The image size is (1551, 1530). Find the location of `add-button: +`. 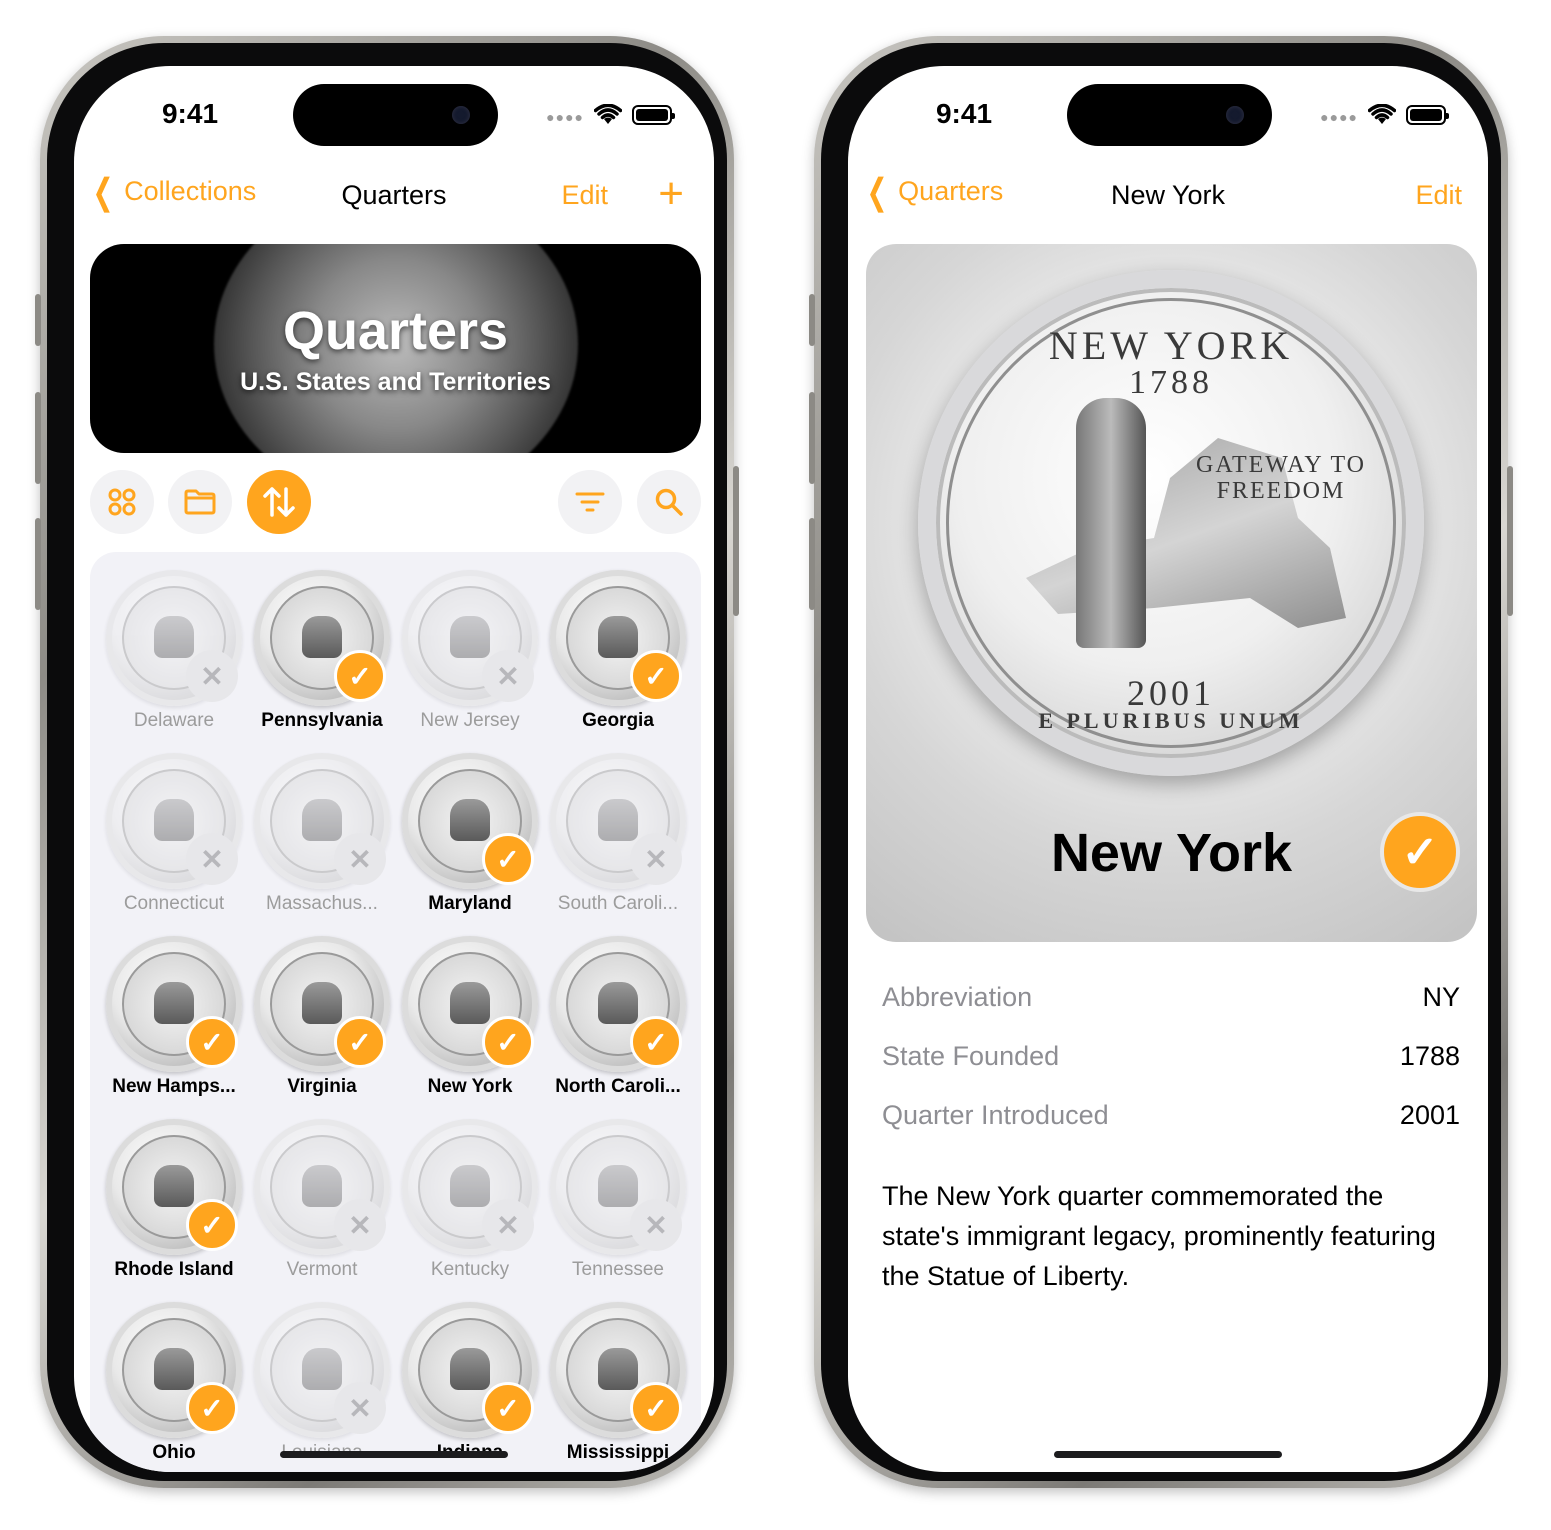

add-button: + is located at coordinates (671, 194).